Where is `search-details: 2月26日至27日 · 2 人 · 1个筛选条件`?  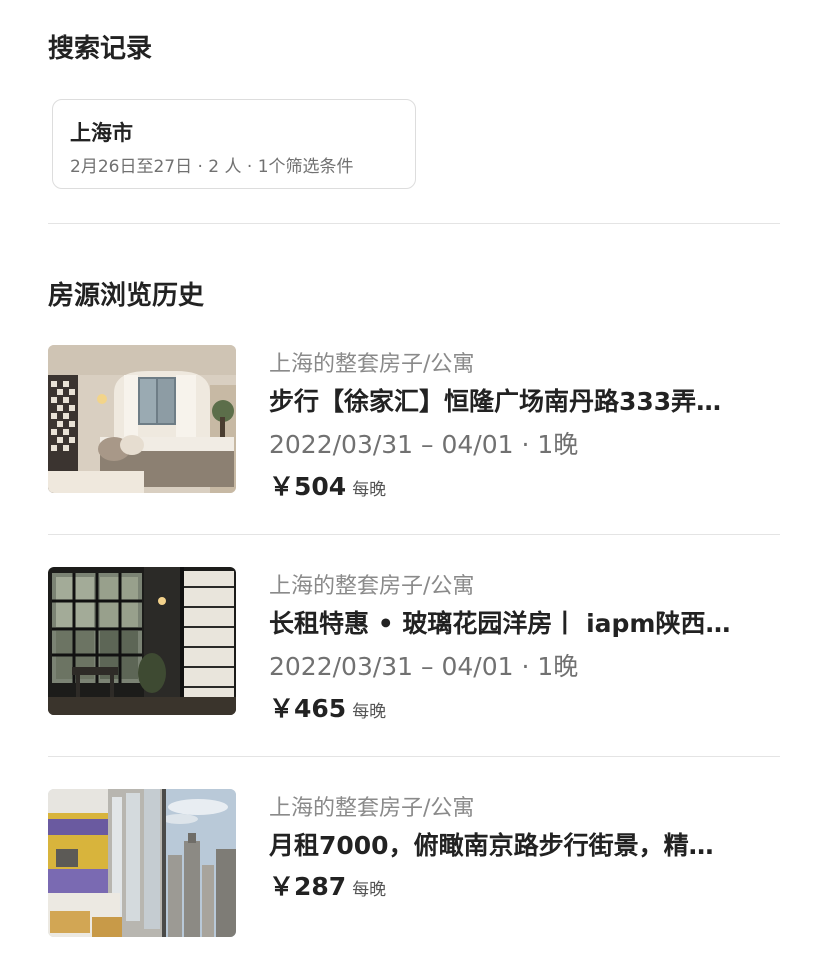 search-details: 2月26日至27日 · 2 人 · 1个筛选条件 is located at coordinates (212, 167).